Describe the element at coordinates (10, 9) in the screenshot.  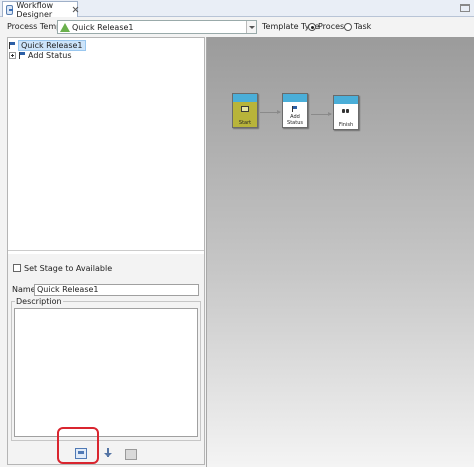
I see `workflow-designer-icon` at that location.